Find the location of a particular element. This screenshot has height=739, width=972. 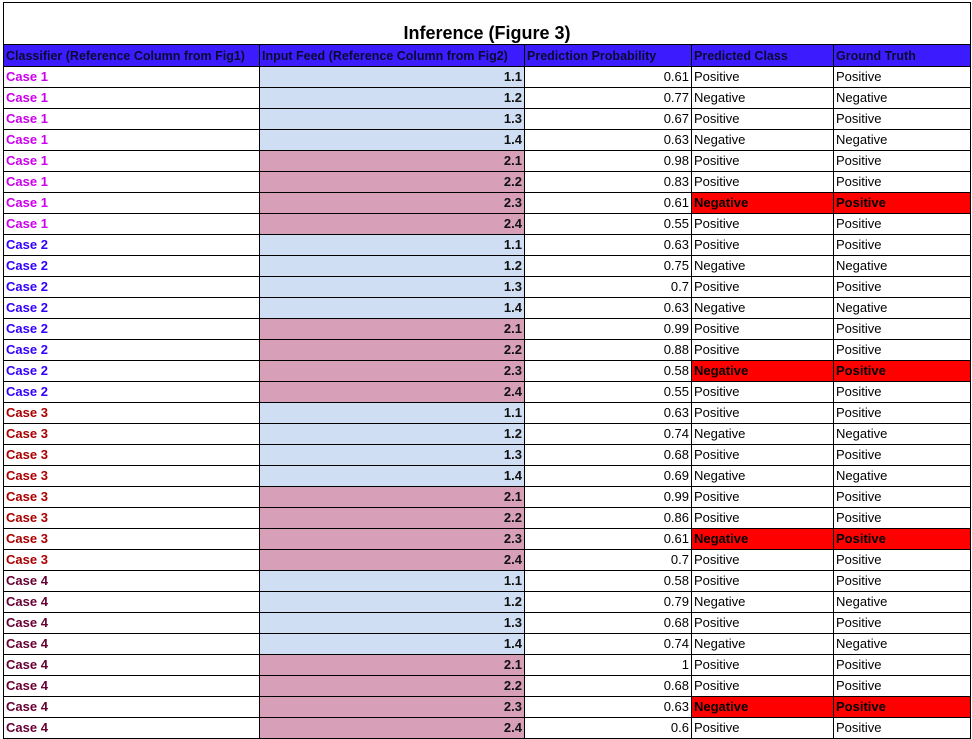

table-row: Case 3 2.1 0.99 Positive Positive is located at coordinates (487, 497).